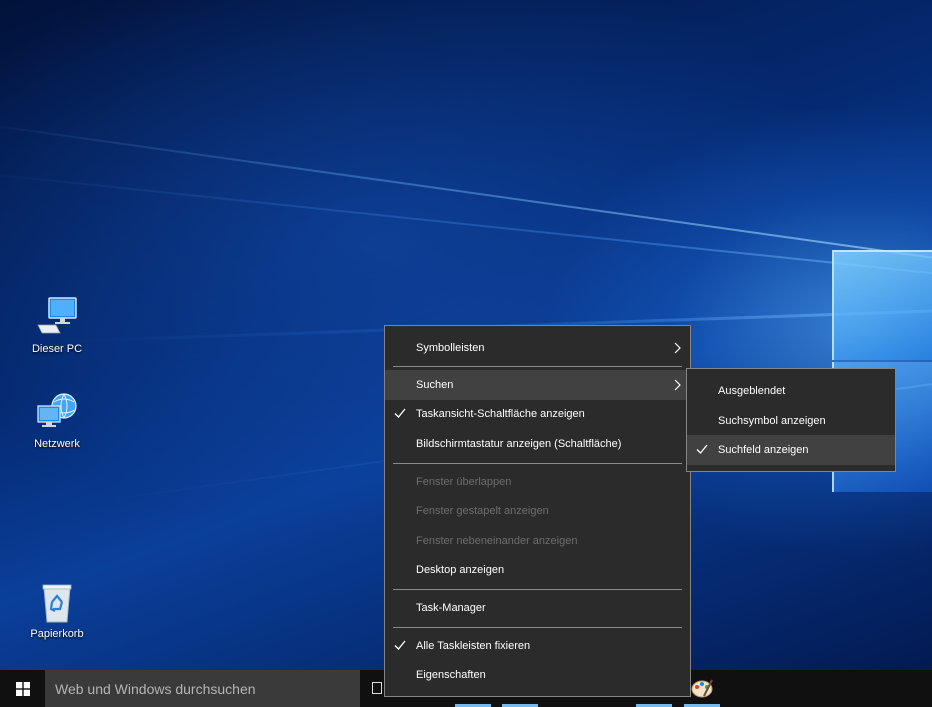  I want to click on desktop-icon-label: Dieser PC, so click(57, 349).